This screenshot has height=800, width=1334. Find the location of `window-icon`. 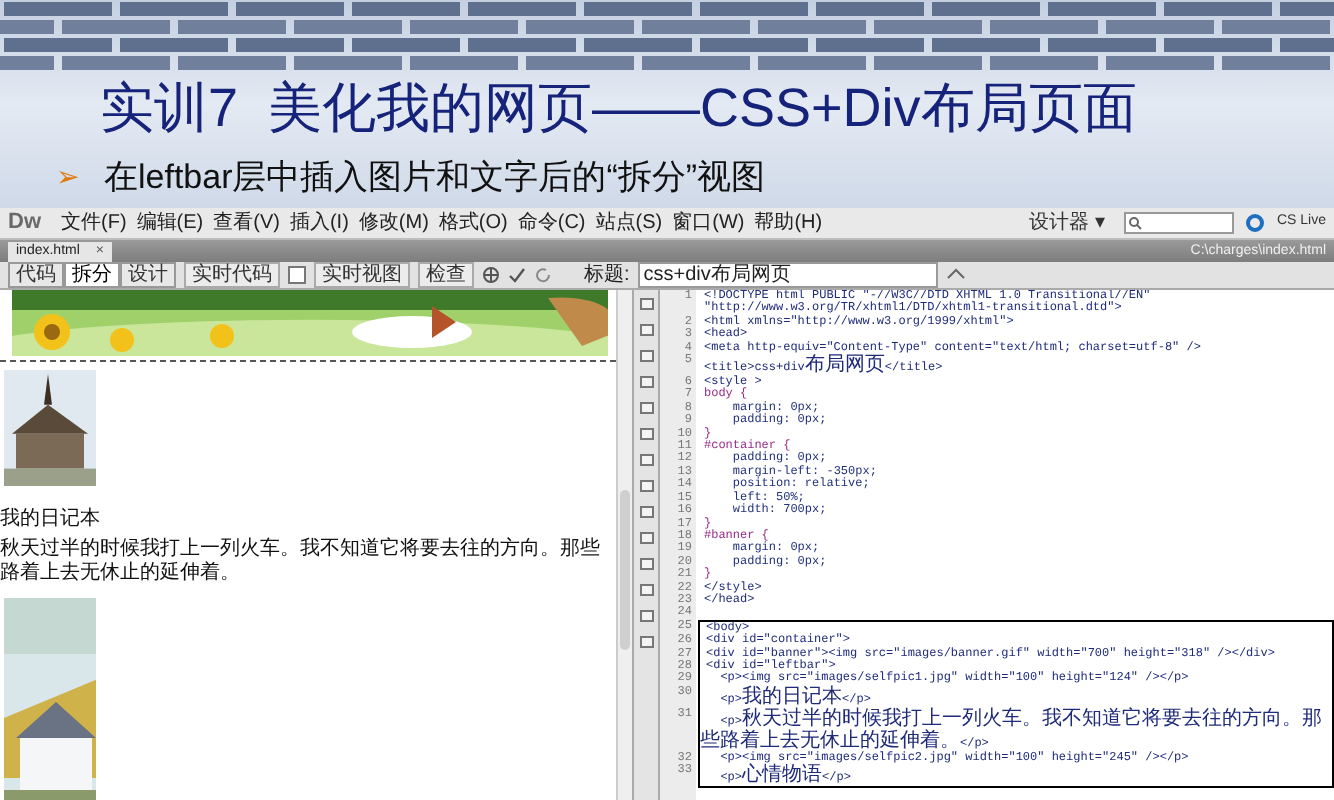

window-icon is located at coordinates (297, 275).